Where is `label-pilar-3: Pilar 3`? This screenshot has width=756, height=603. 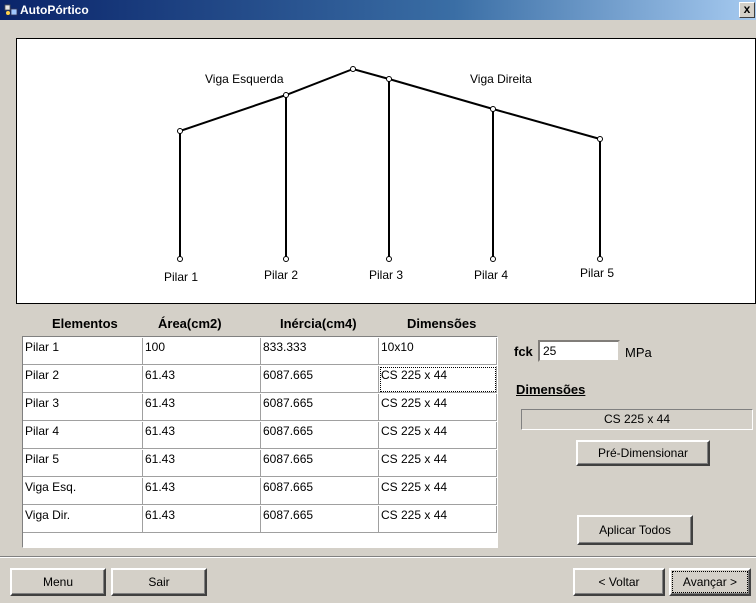
label-pilar-3: Pilar 3 is located at coordinates (386, 275).